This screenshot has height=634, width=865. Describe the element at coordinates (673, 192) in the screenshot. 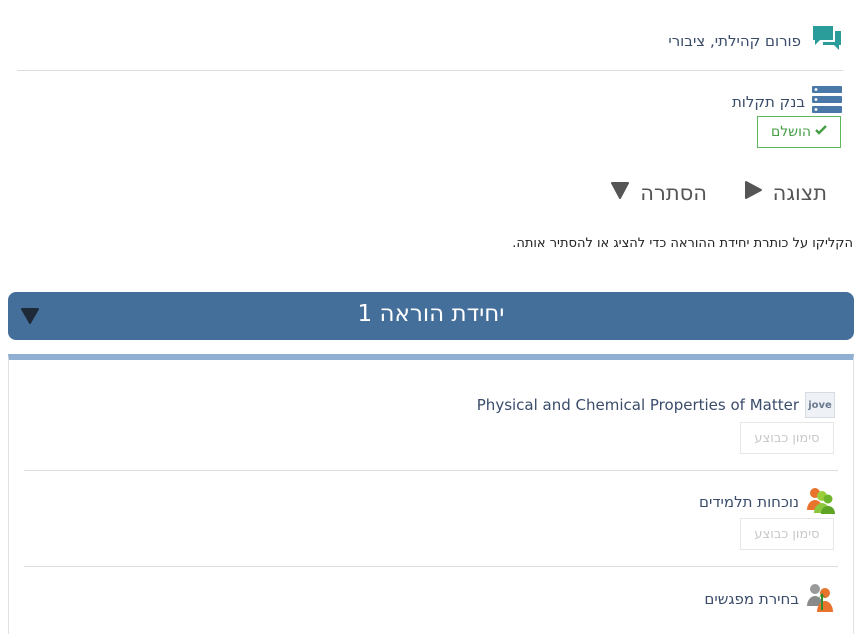

I see `hide-label: הסתרה` at that location.